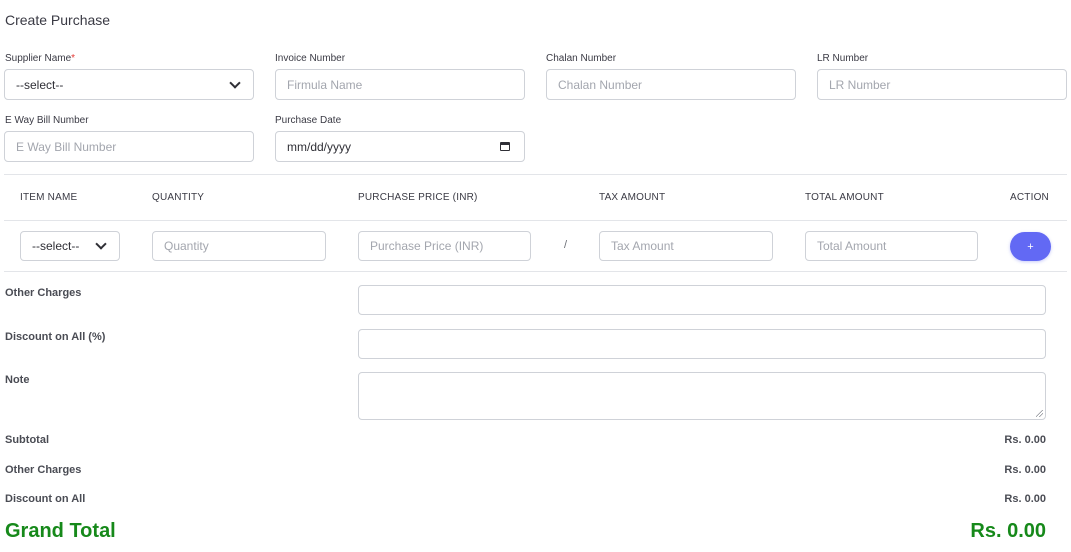 The width and height of the screenshot is (1071, 552). What do you see at coordinates (891, 246) in the screenshot?
I see `total-amount-input: Total Amount` at bounding box center [891, 246].